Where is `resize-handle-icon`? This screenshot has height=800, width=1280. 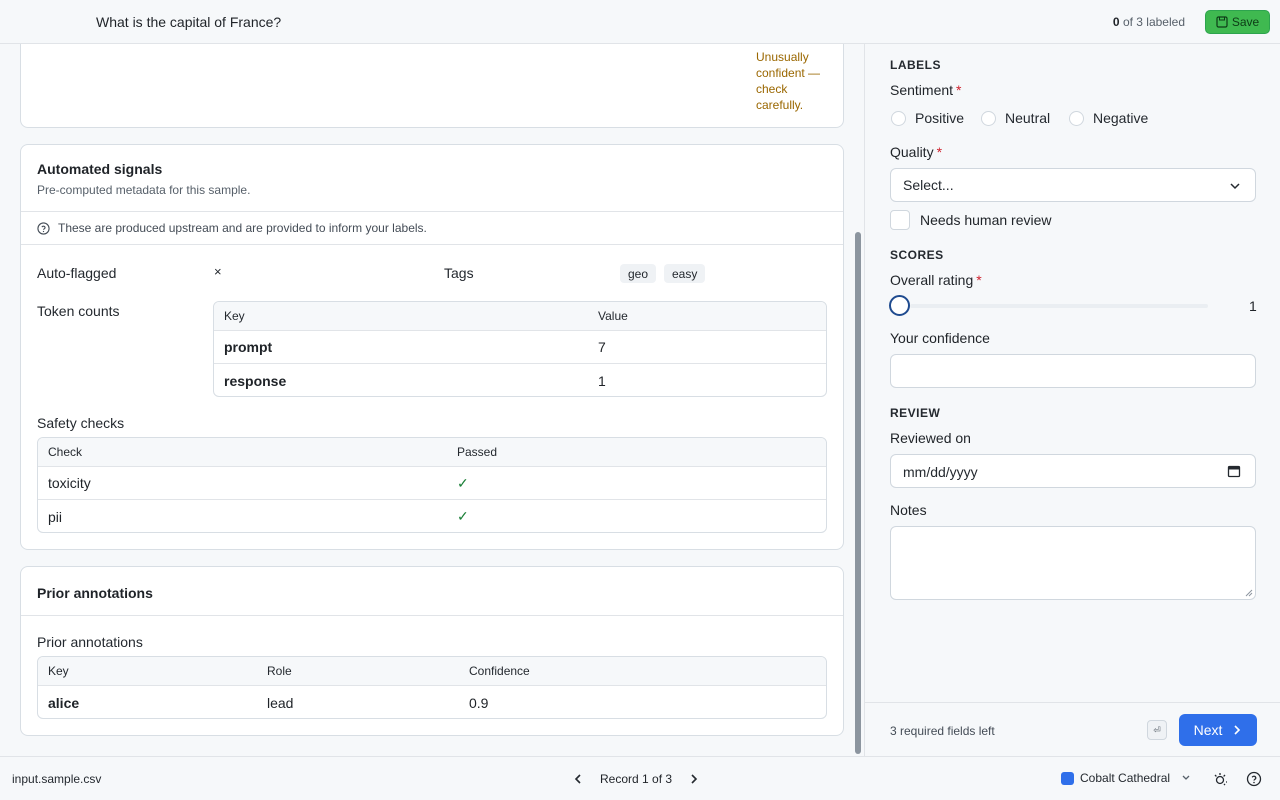
resize-handle-icon is located at coordinates (1249, 593).